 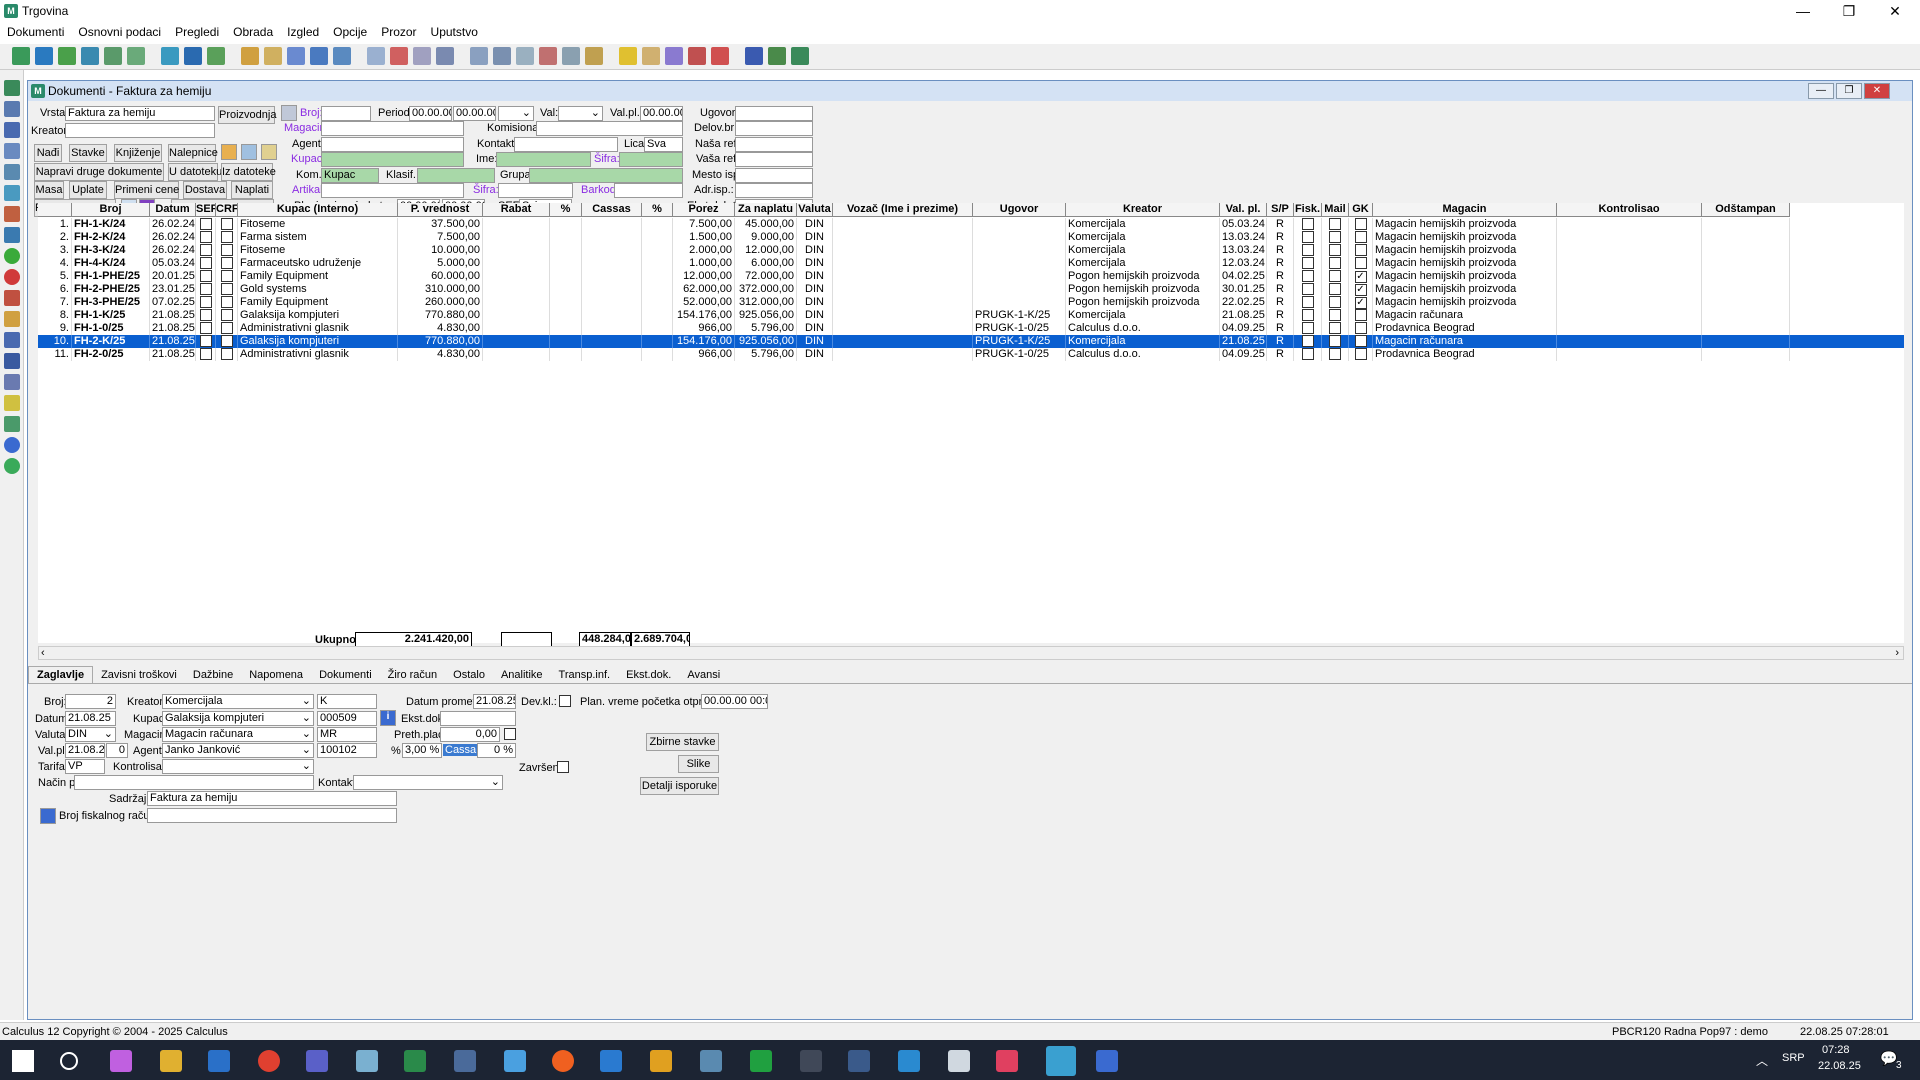 I want to click on tray-language: SRP, so click(x=1793, y=1058).